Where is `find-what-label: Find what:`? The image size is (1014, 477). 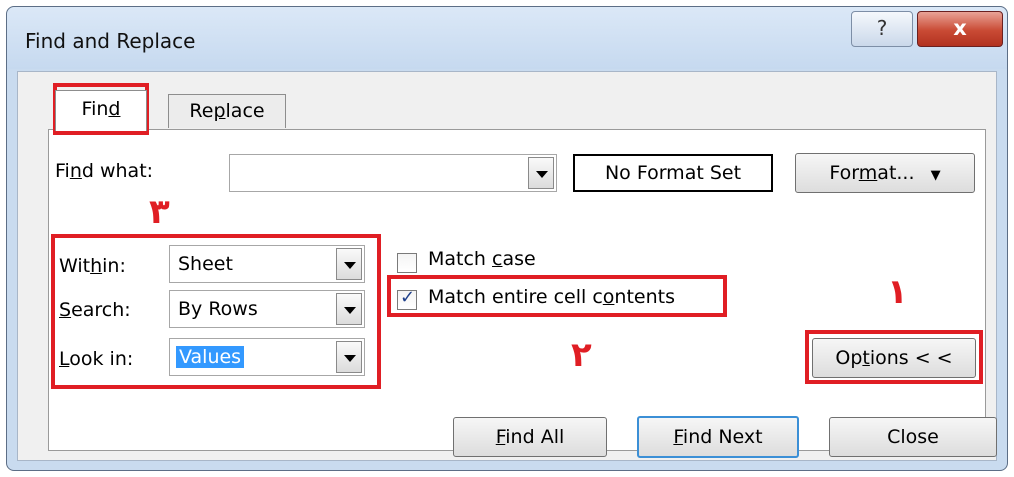
find-what-label: Find what: is located at coordinates (104, 171).